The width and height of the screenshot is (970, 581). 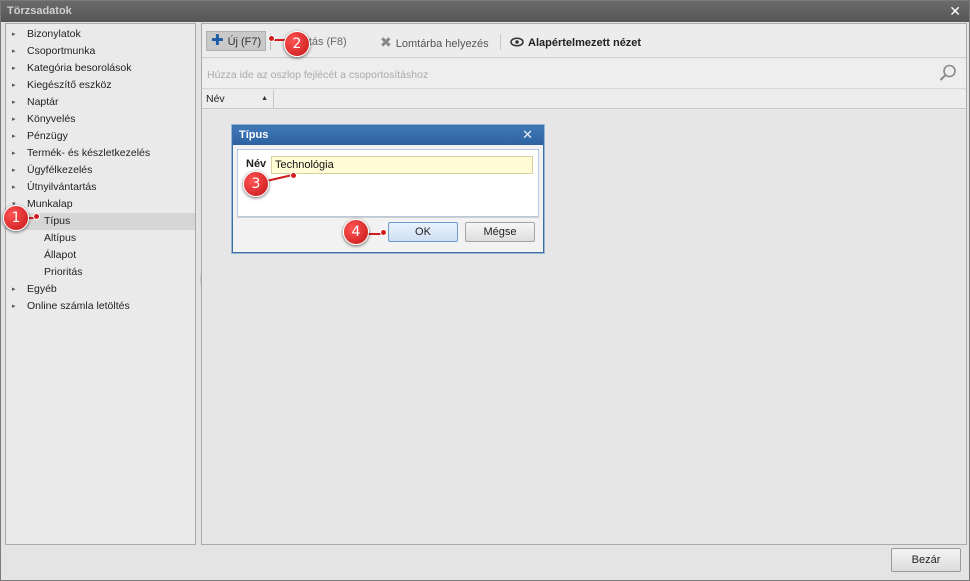 I want to click on tree-item-label: Ügyfélkezelés, so click(x=60, y=170).